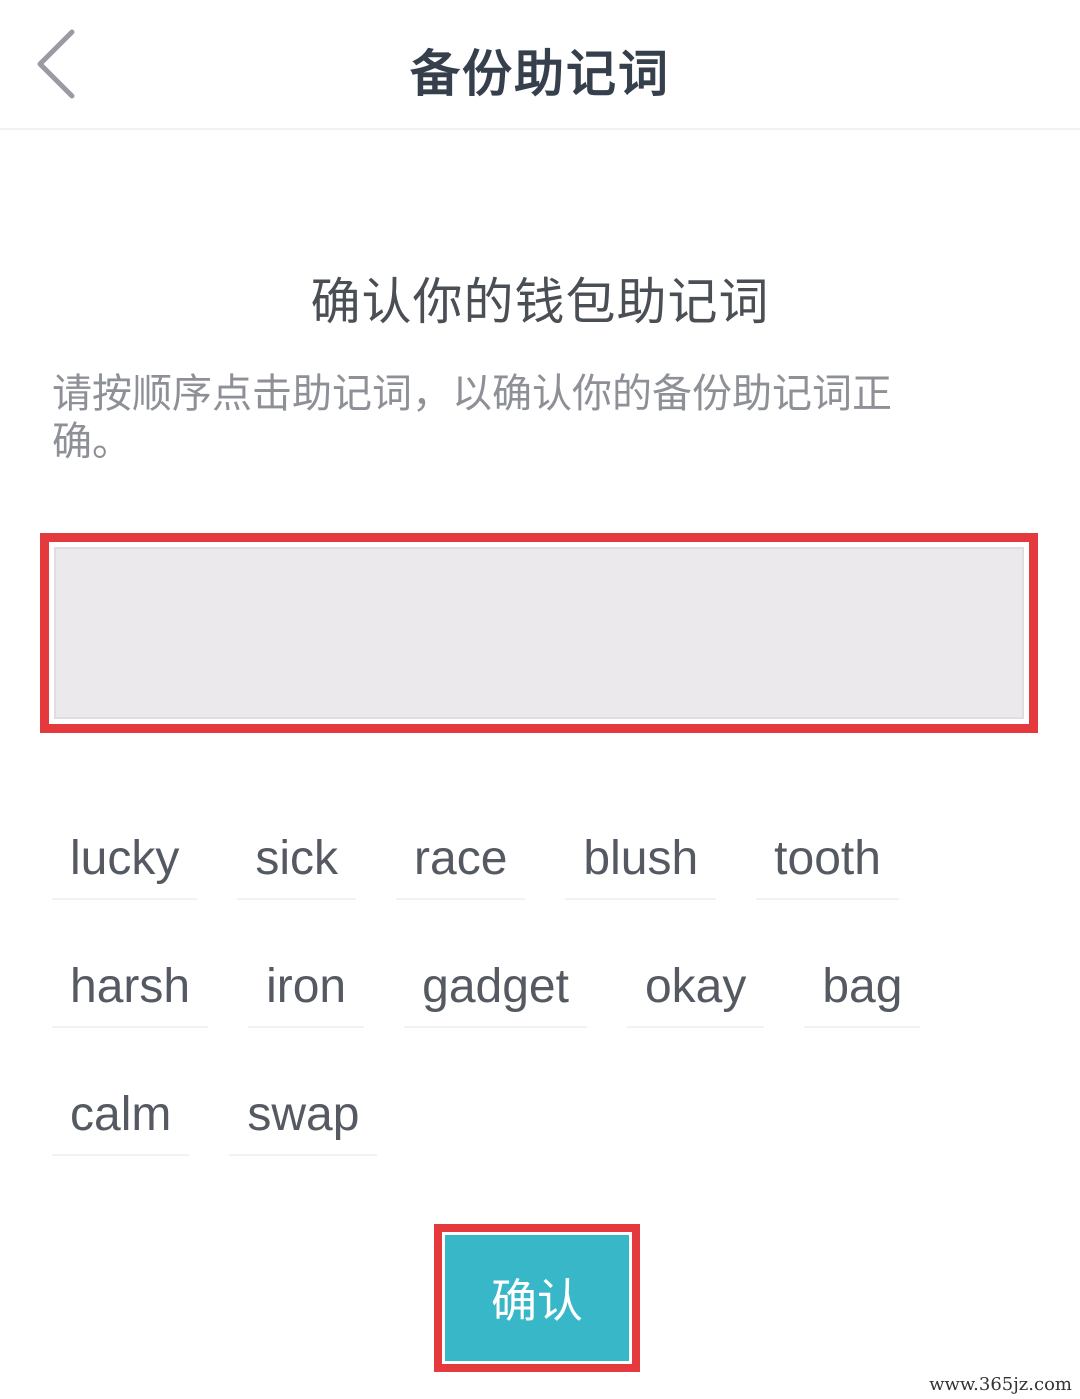 This screenshot has width=1080, height=1399. What do you see at coordinates (827, 861) in the screenshot?
I see `word-chip: tooth` at bounding box center [827, 861].